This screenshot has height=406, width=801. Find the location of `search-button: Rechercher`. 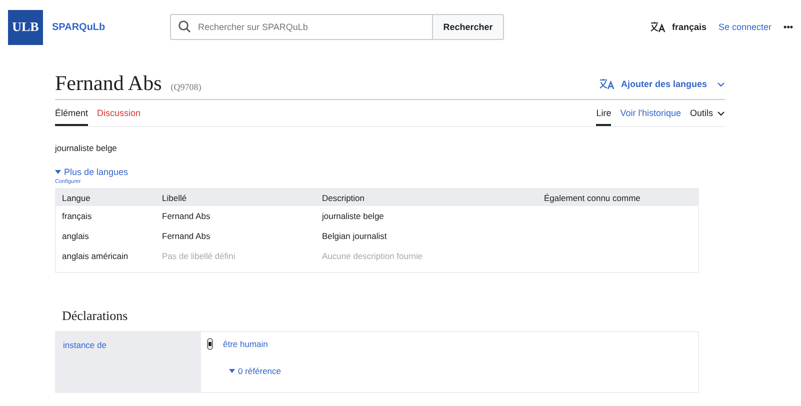

search-button: Rechercher is located at coordinates (468, 27).